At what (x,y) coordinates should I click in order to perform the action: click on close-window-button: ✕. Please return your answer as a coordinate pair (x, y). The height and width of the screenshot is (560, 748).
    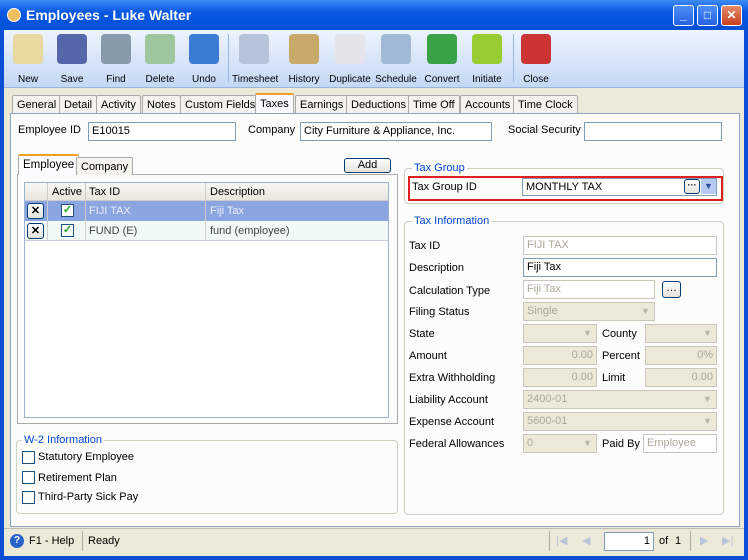
    Looking at the image, I should click on (731, 15).